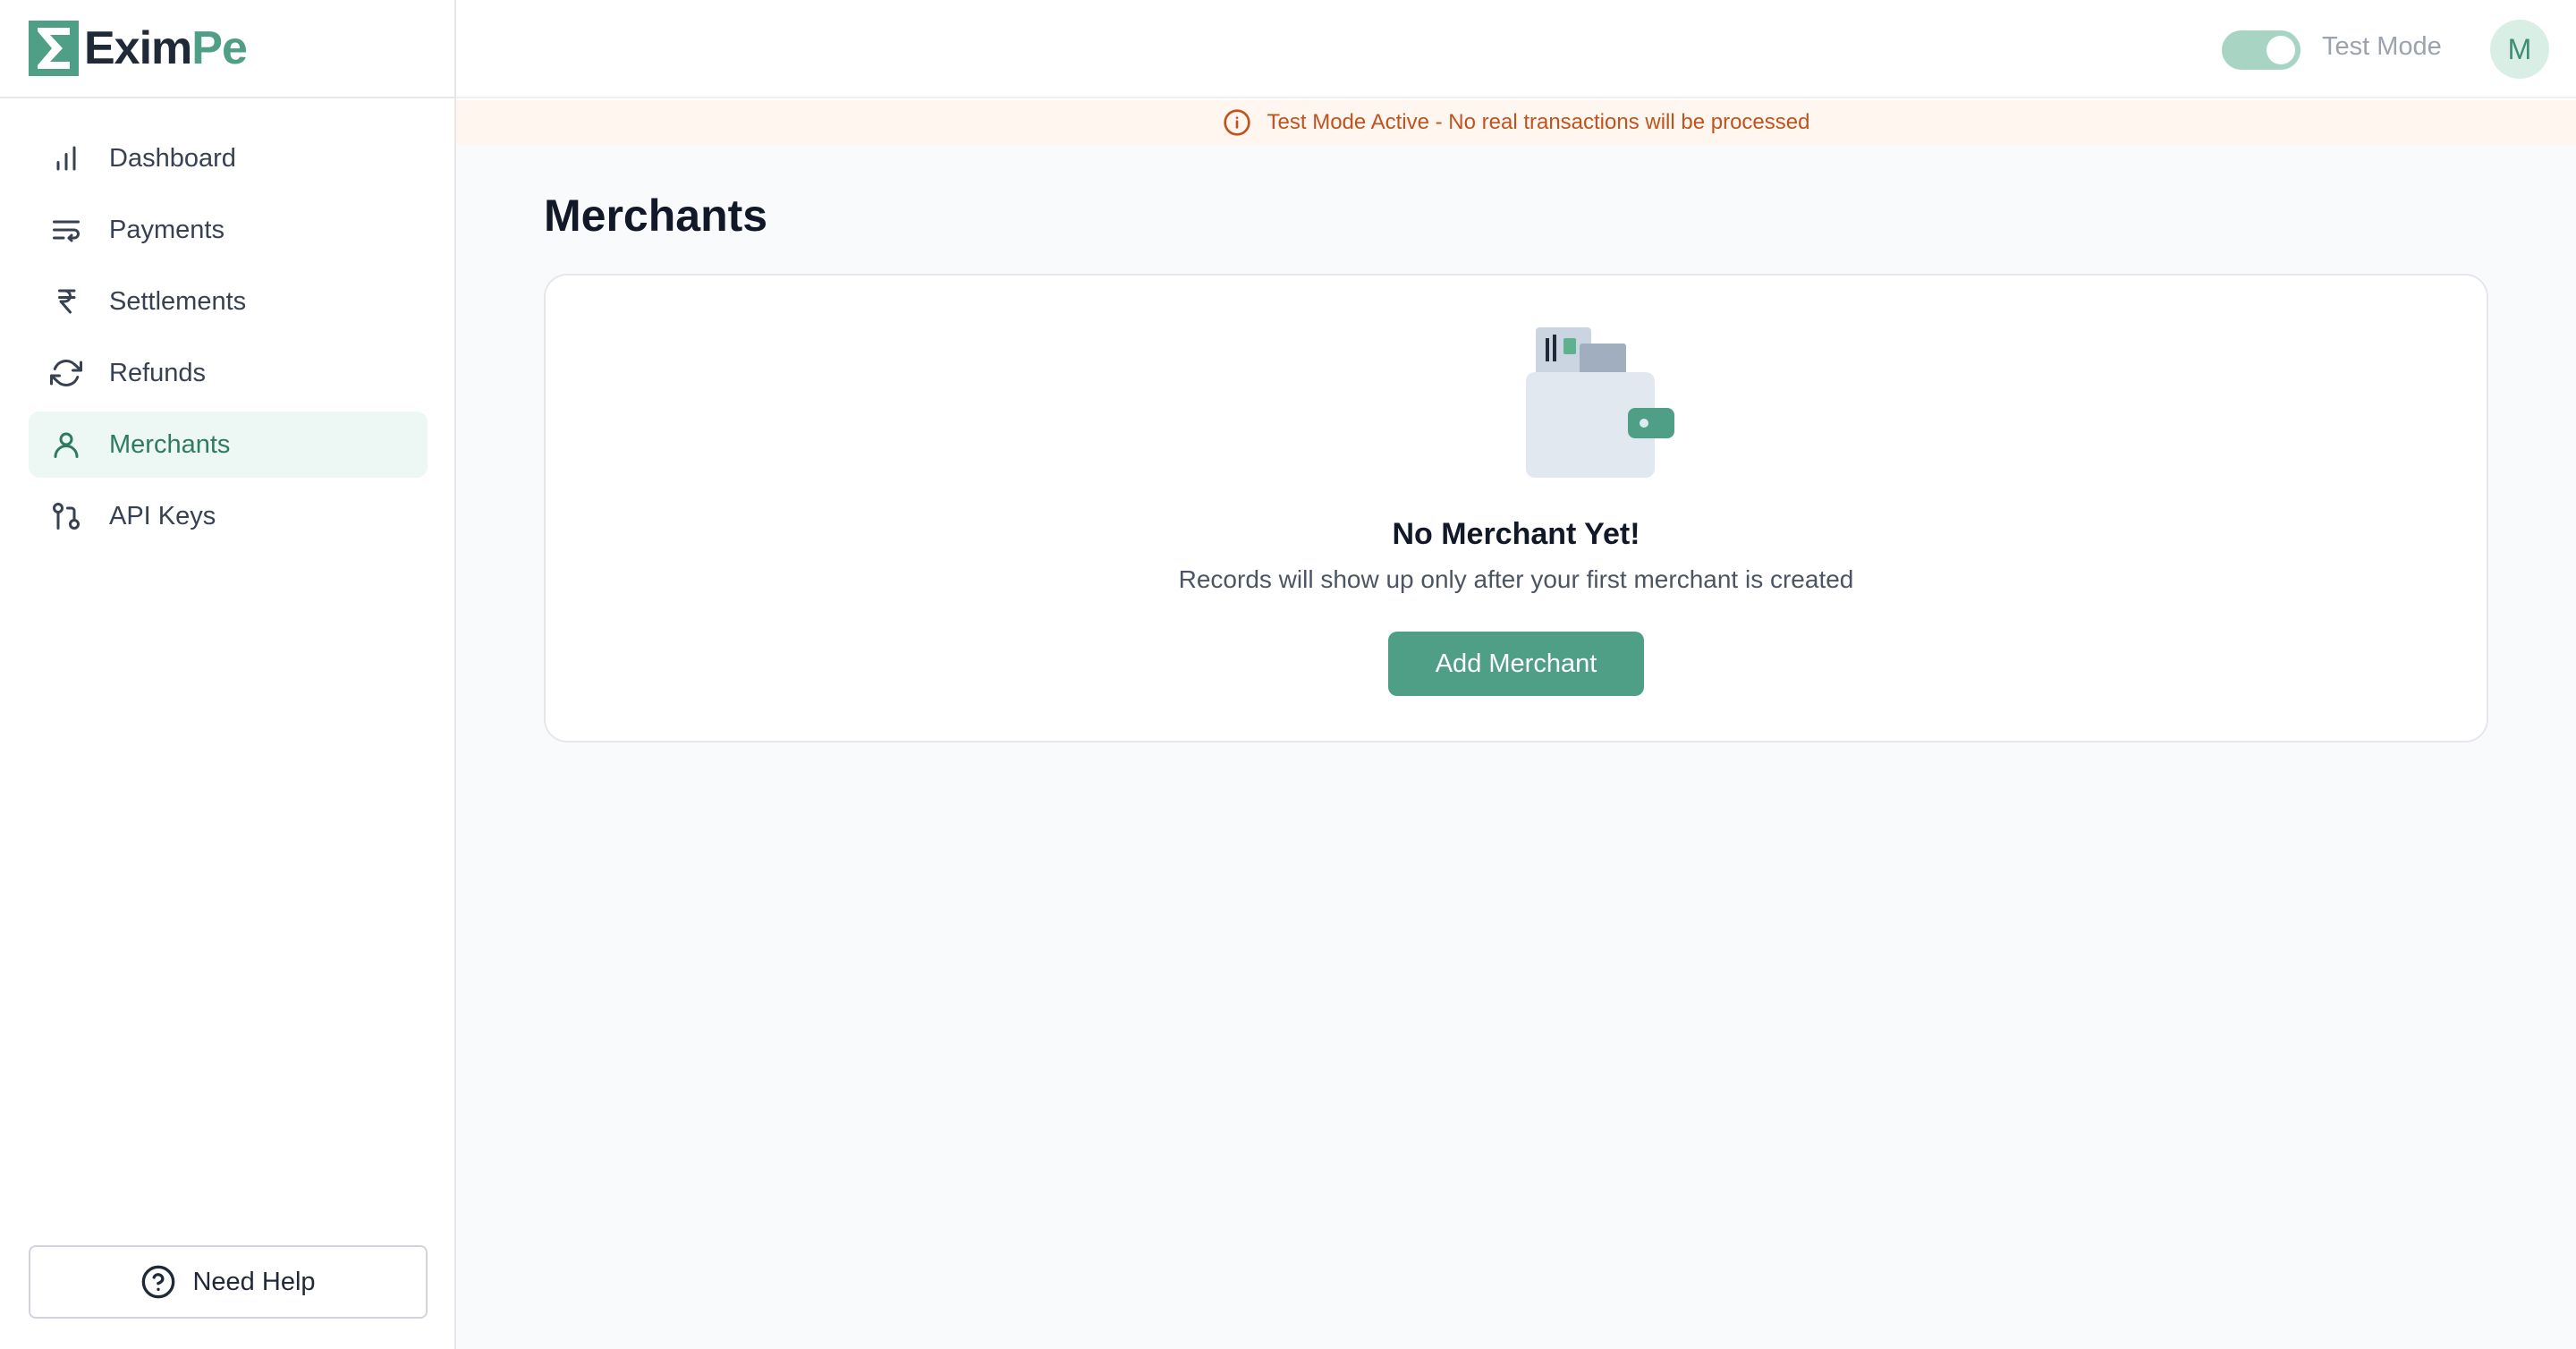 This screenshot has height=1349, width=2576. I want to click on toggle-knob, so click(2281, 50).